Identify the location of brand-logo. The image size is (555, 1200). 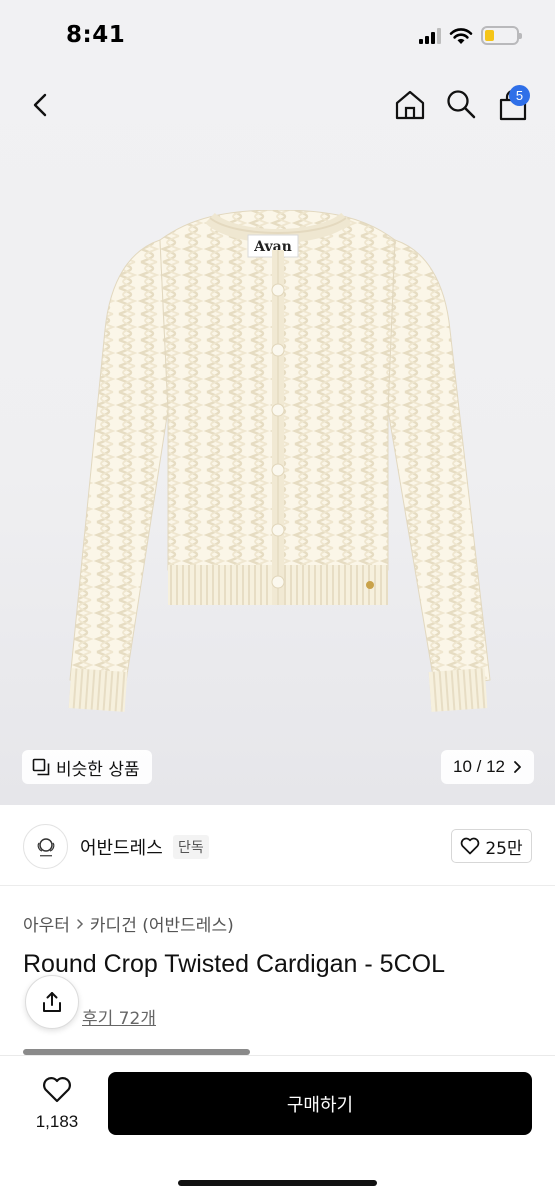
(45, 846).